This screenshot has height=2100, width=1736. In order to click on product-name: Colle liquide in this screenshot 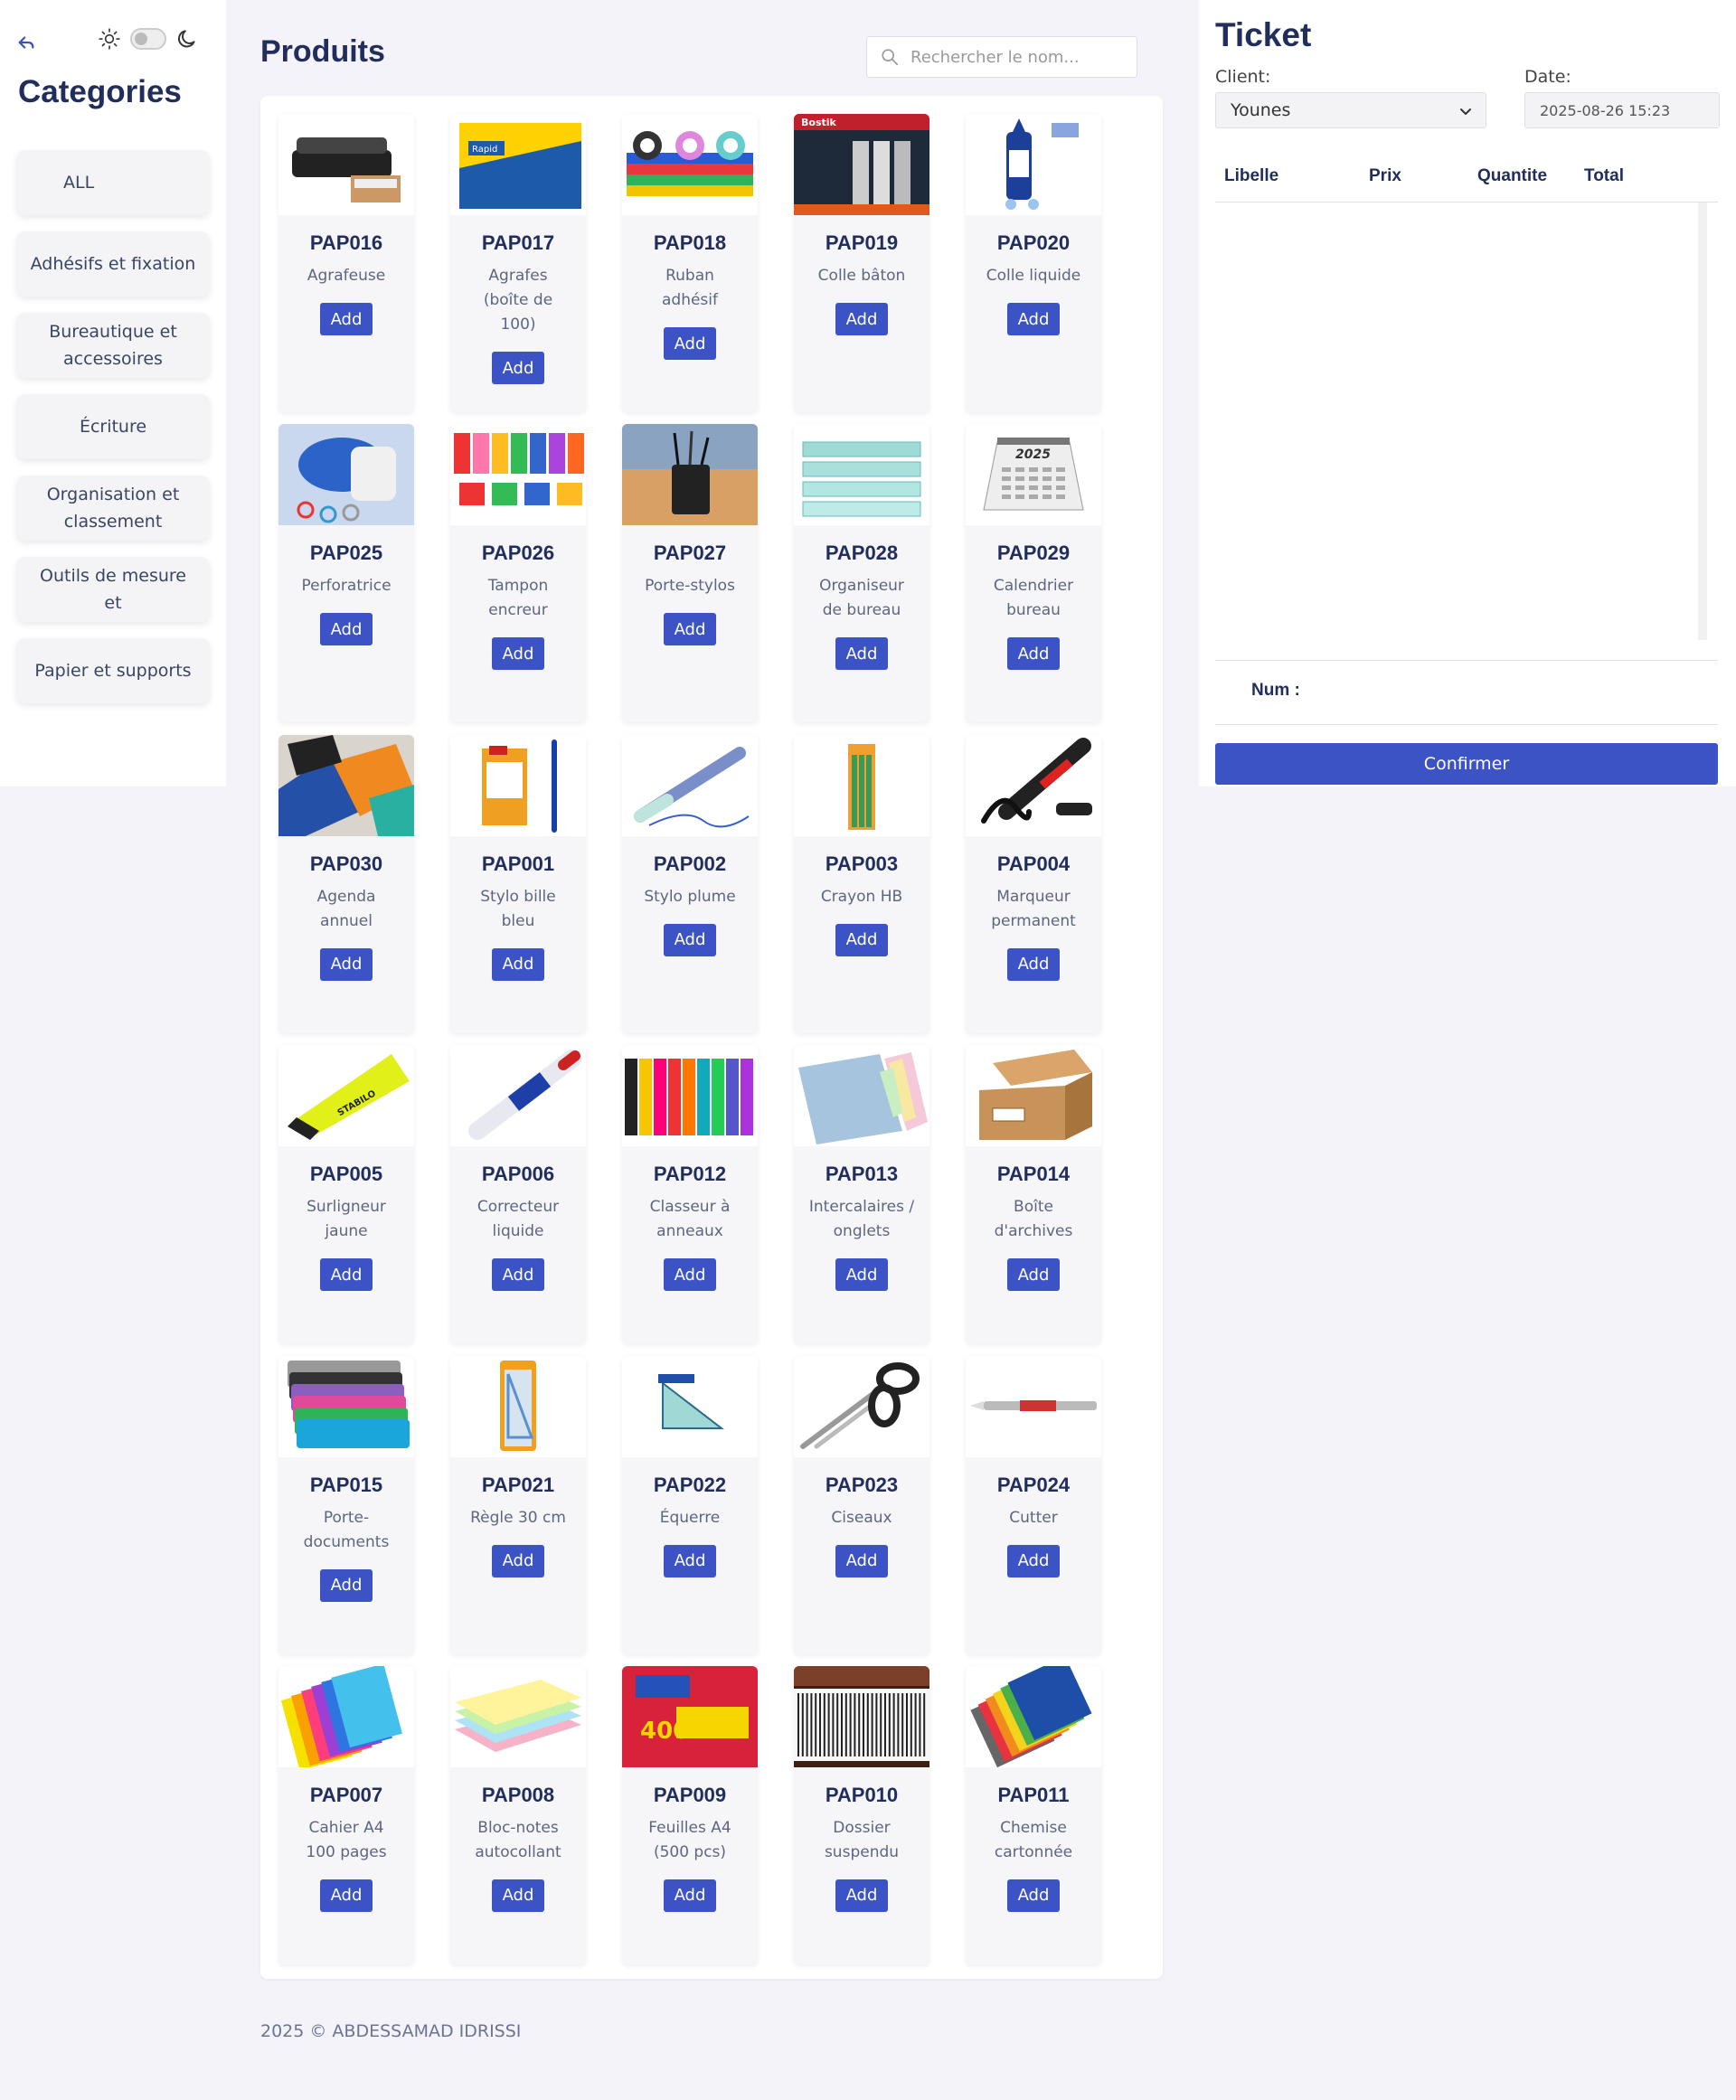, I will do `click(1033, 276)`.